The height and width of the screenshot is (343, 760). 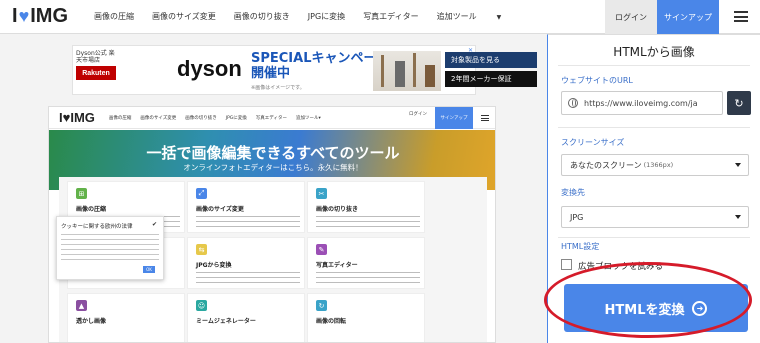 What do you see at coordinates (366, 263) in the screenshot?
I see `tool-card: ✎ 写真エディター` at bounding box center [366, 263].